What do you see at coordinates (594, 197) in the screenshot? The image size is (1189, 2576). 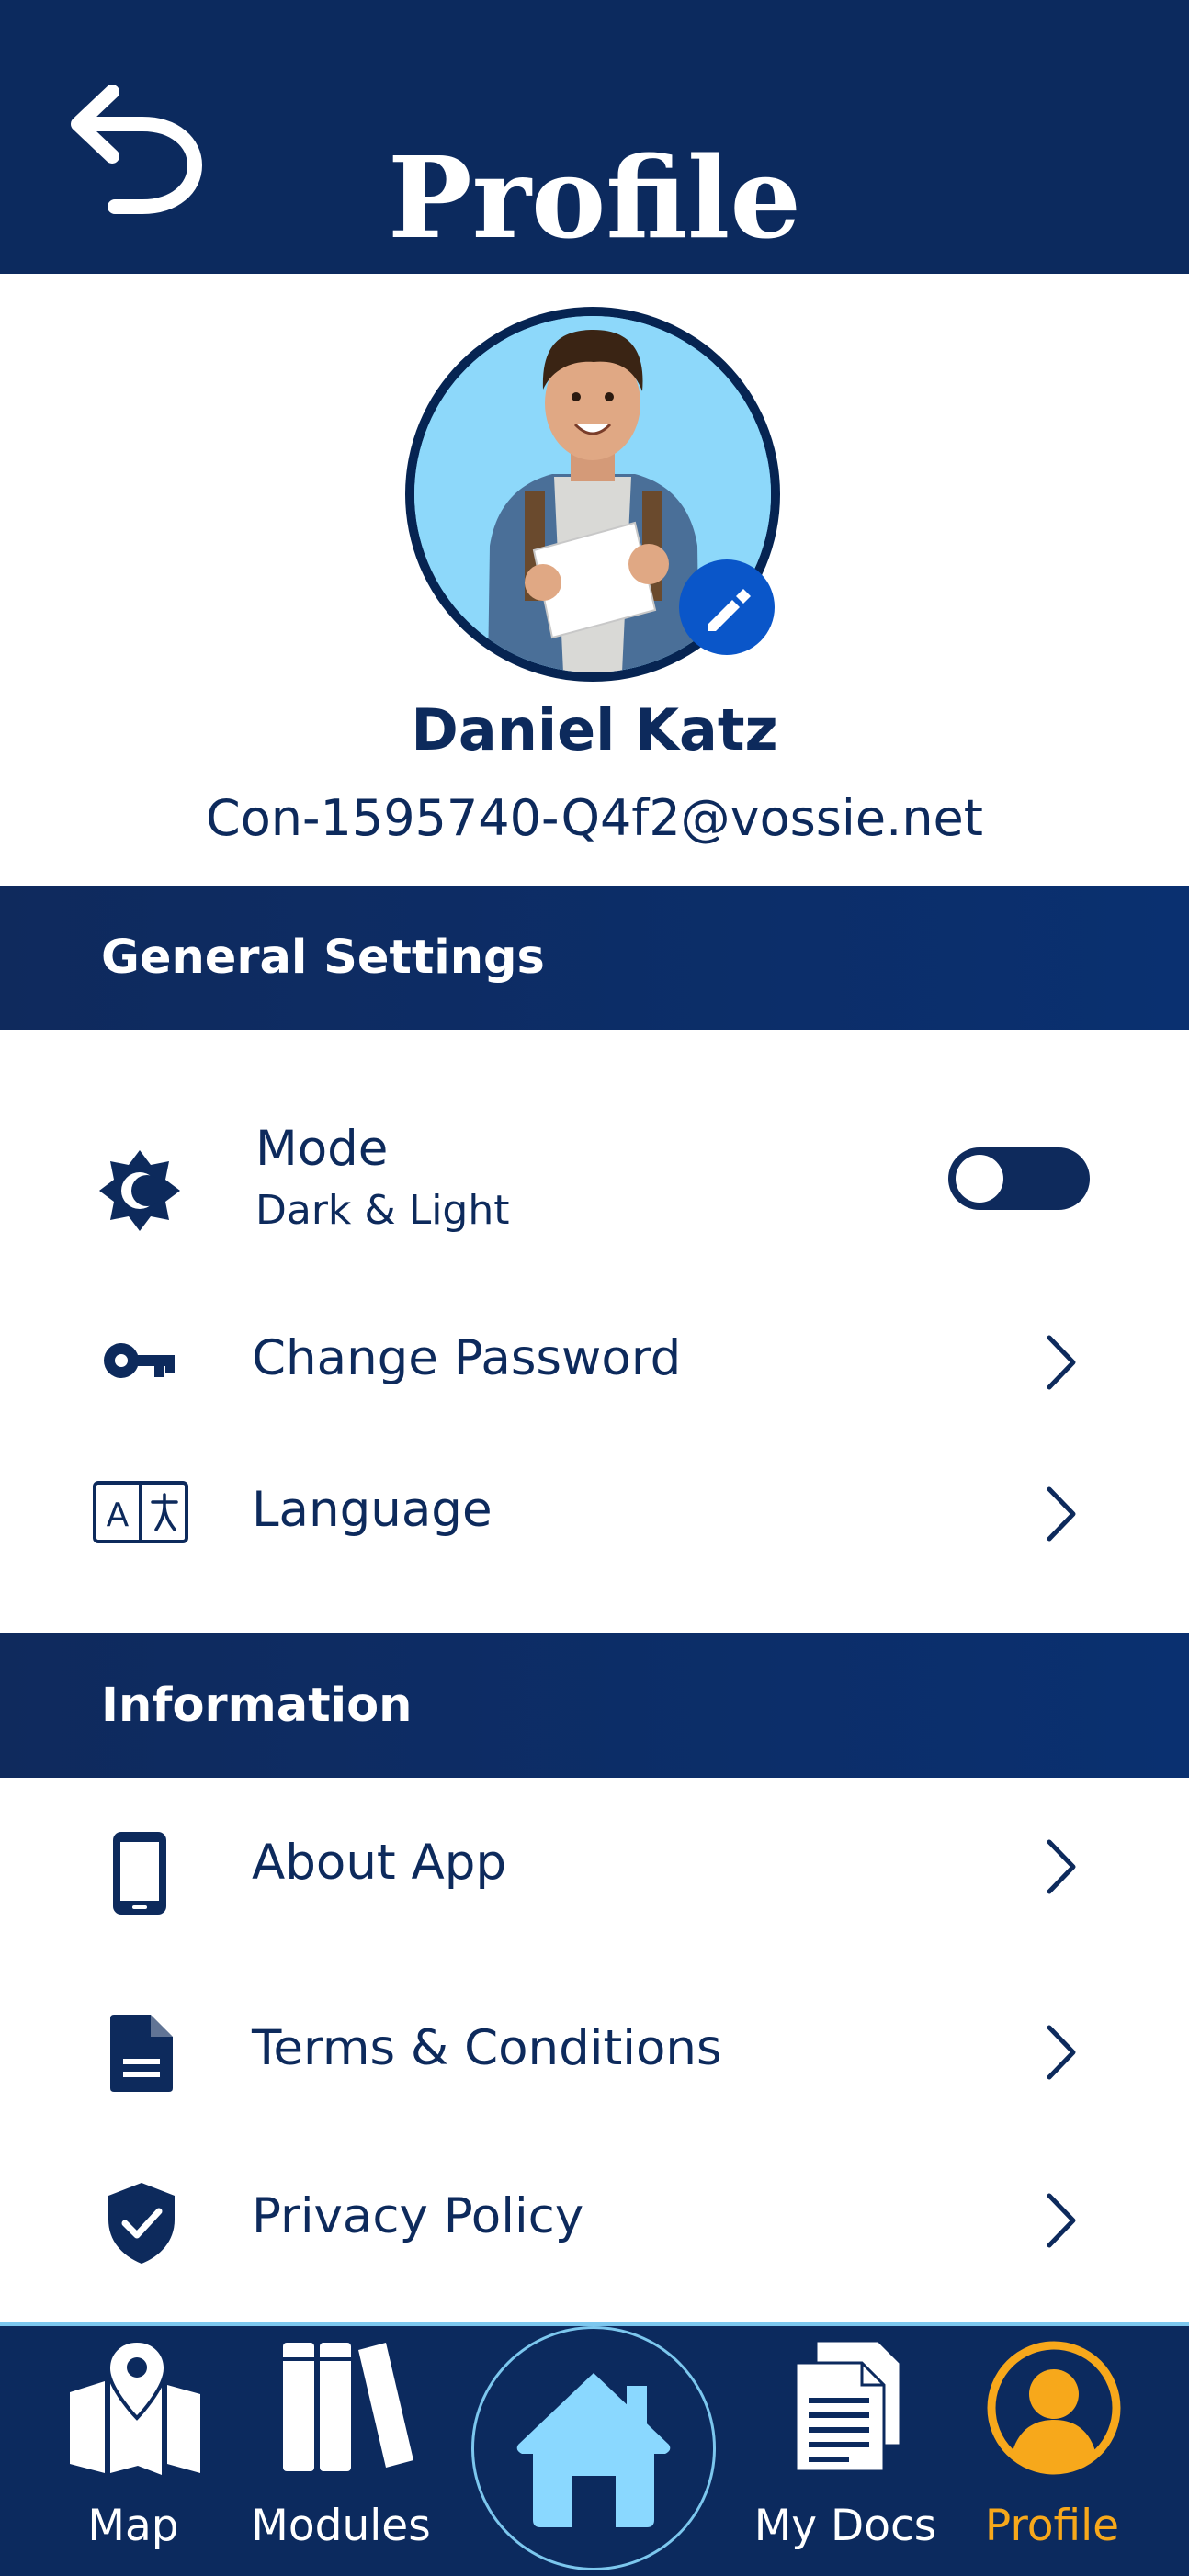 I see `page-title: Profile` at bounding box center [594, 197].